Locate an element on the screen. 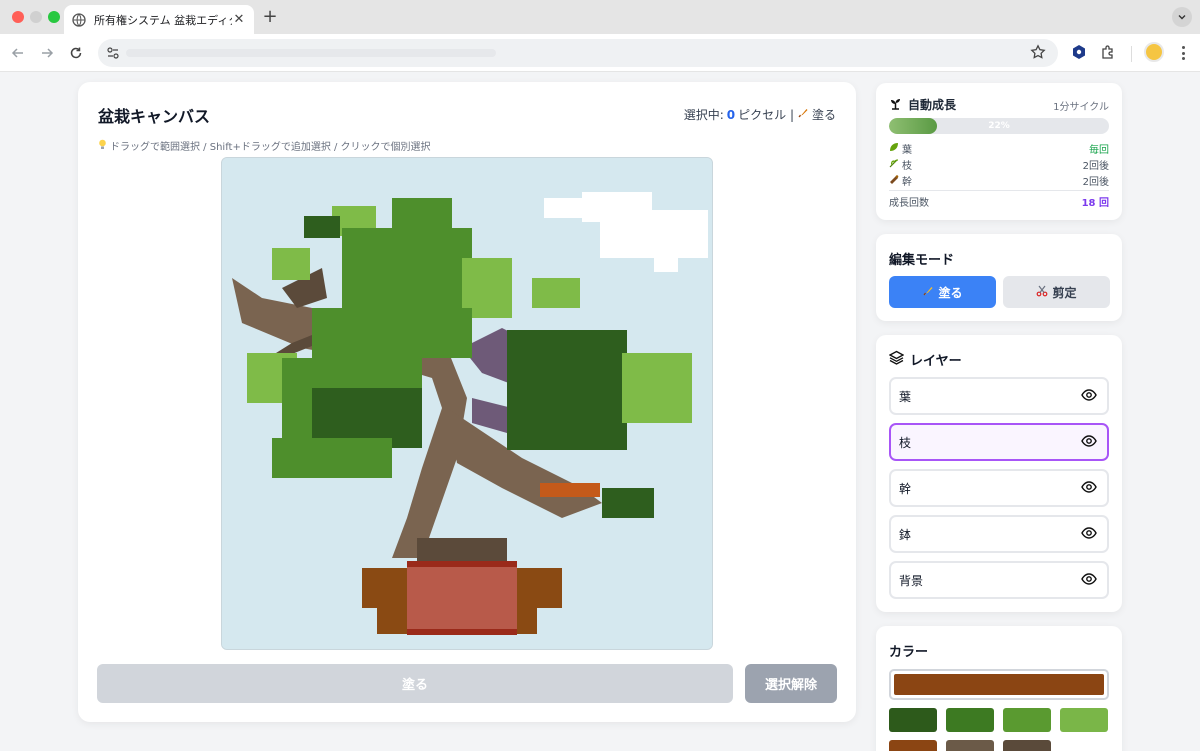 This screenshot has width=1200, height=751. layers-icon is located at coordinates (896, 359).